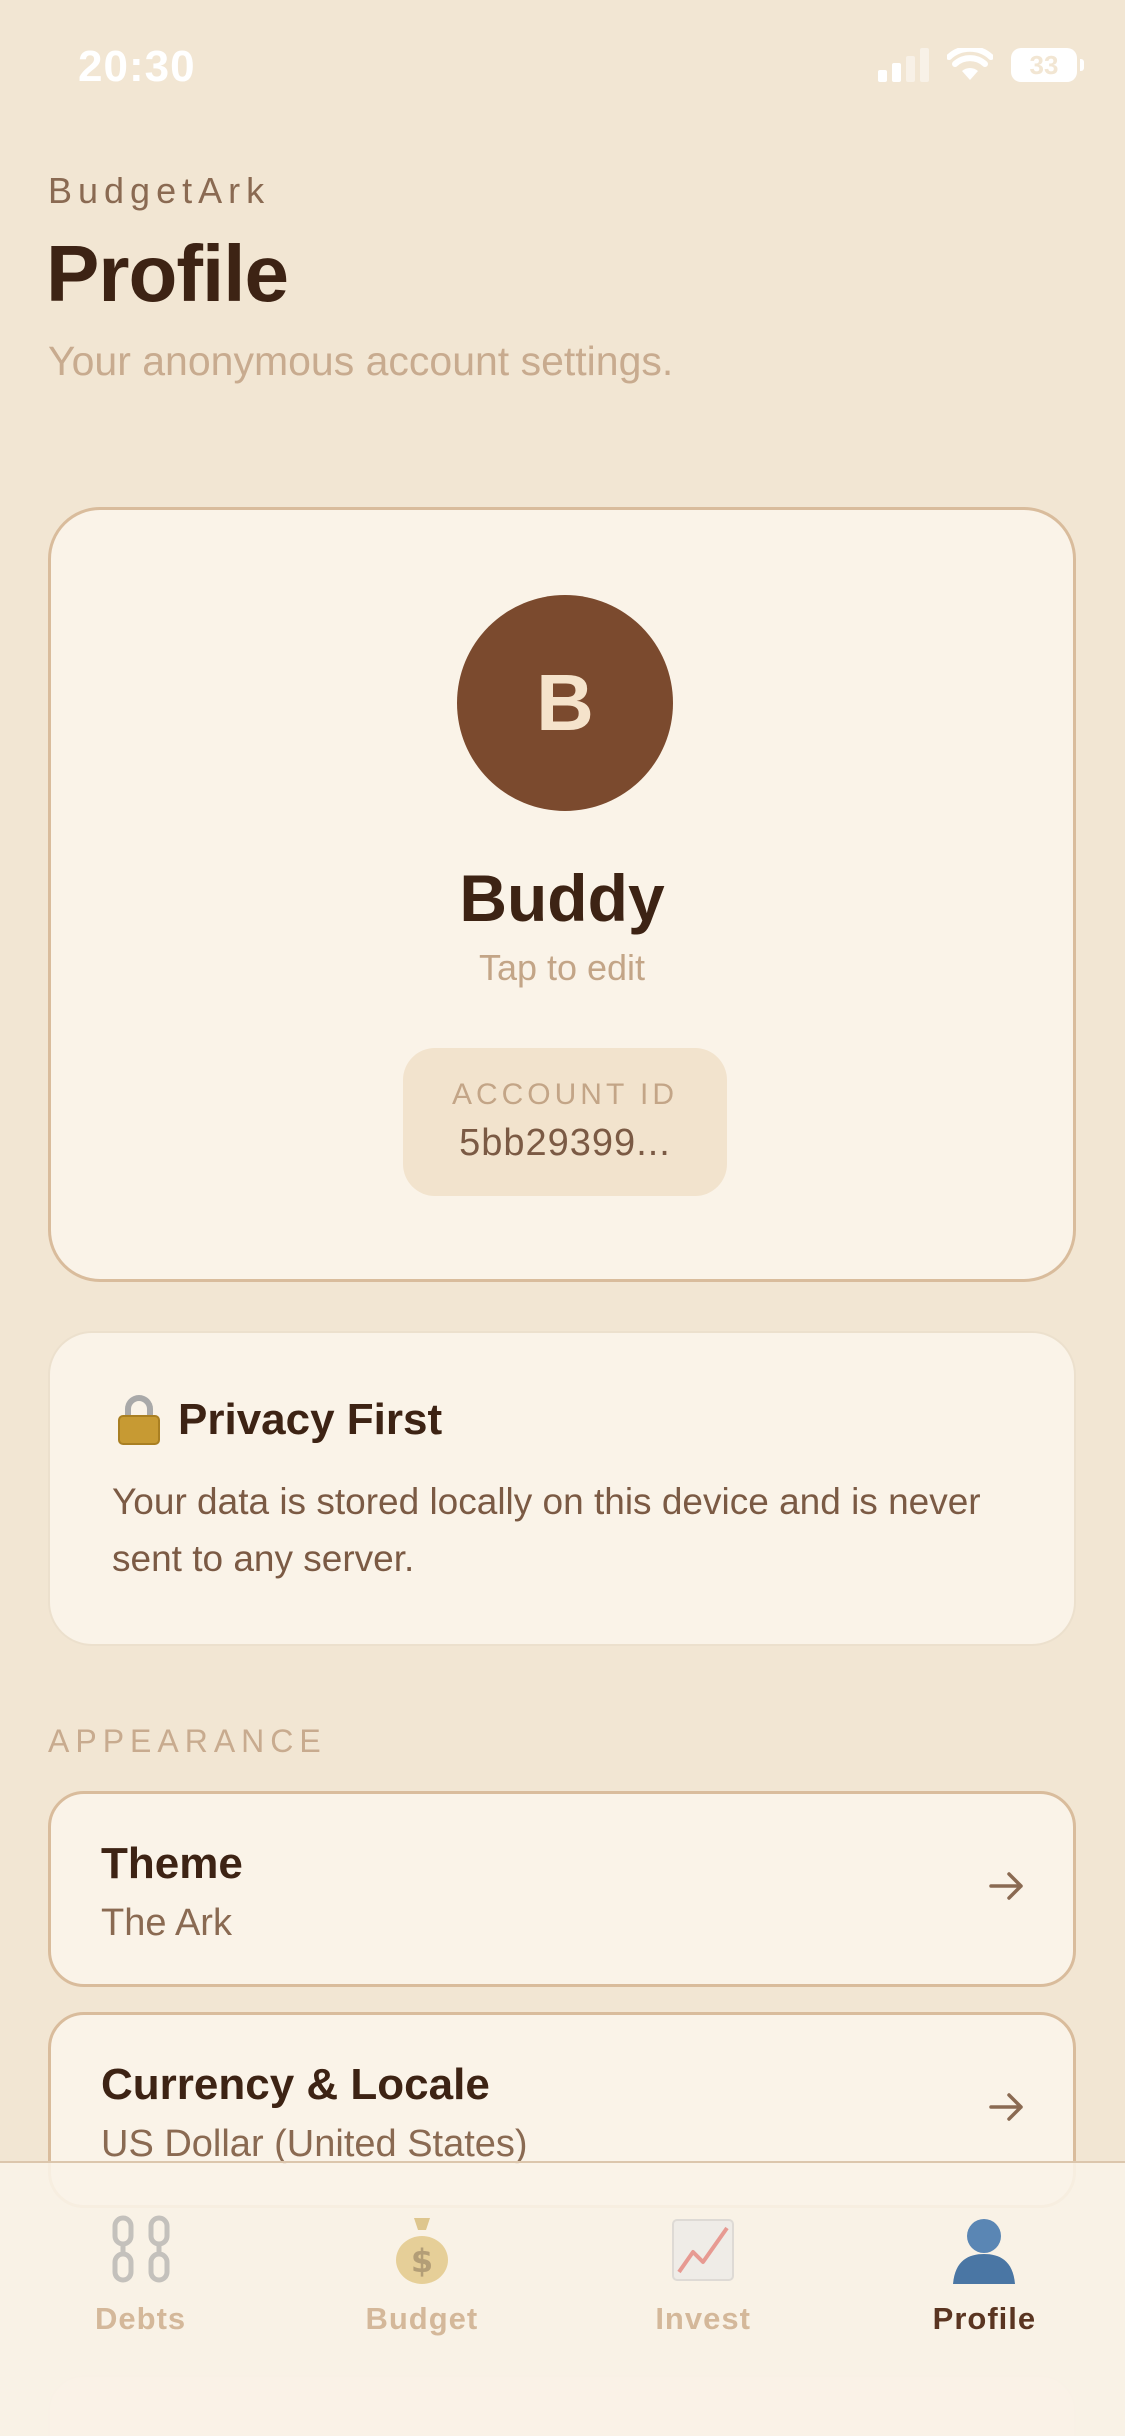  What do you see at coordinates (703, 2318) in the screenshot?
I see `tab-label: Invest` at bounding box center [703, 2318].